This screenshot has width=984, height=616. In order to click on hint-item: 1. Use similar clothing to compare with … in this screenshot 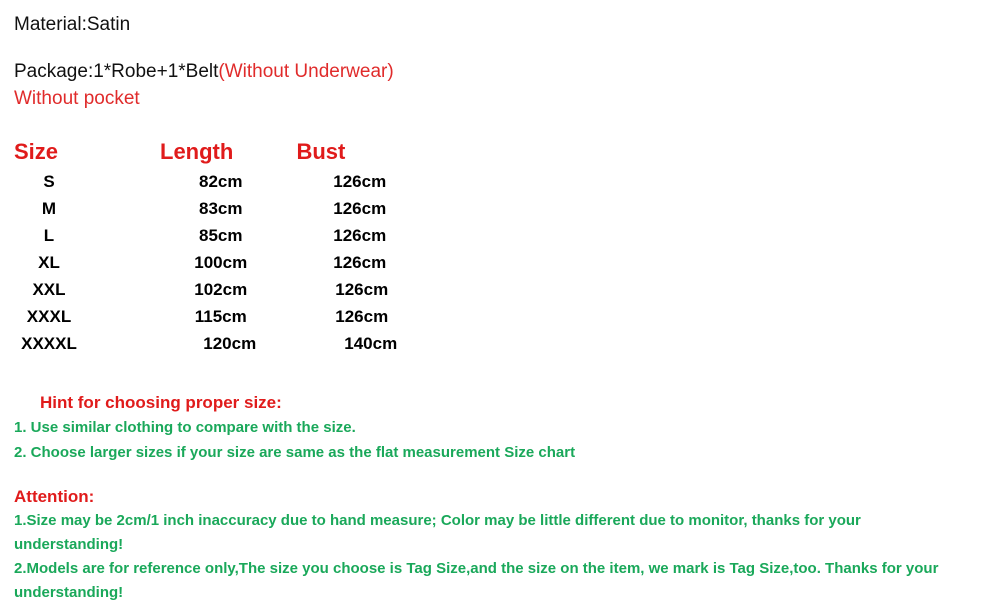, I will do `click(185, 427)`.